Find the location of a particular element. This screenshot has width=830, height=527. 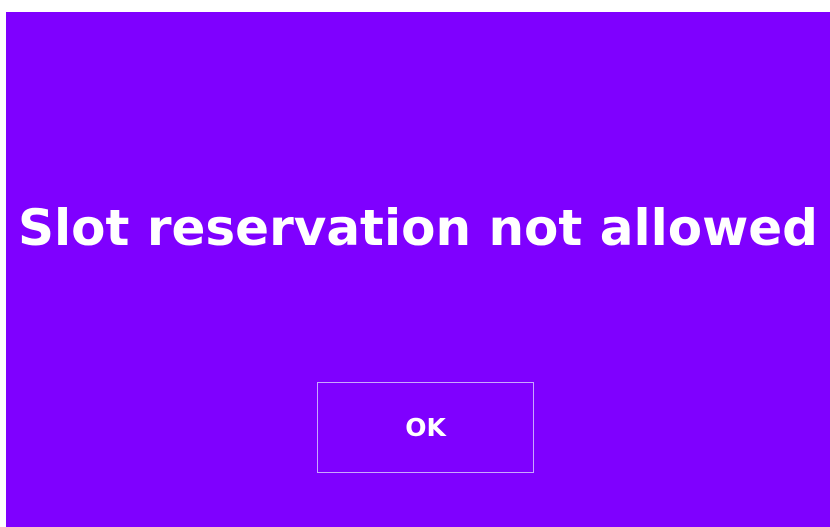

ok-button: OK is located at coordinates (425, 427).